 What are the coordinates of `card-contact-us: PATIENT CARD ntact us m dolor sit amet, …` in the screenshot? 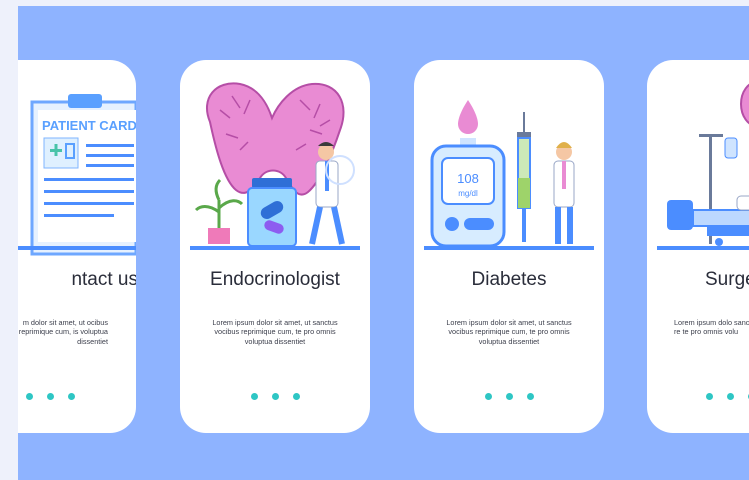 It's located at (77, 246).